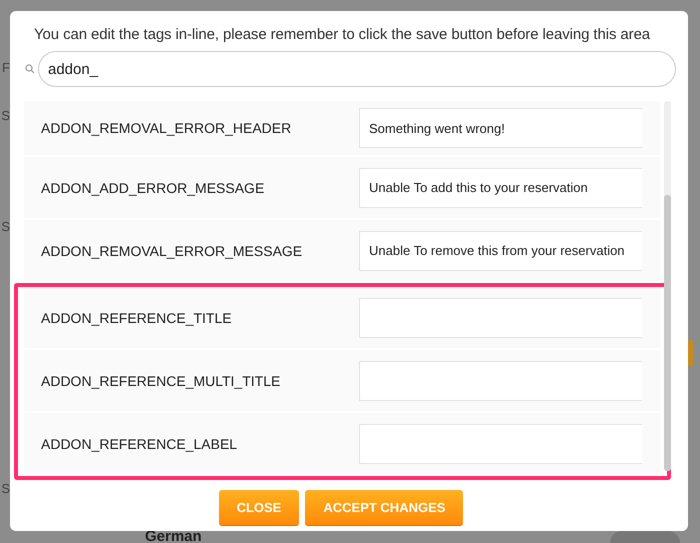 This screenshot has height=543, width=700. I want to click on tag-key: ADDON_REFERENCE_LABEL, so click(139, 444).